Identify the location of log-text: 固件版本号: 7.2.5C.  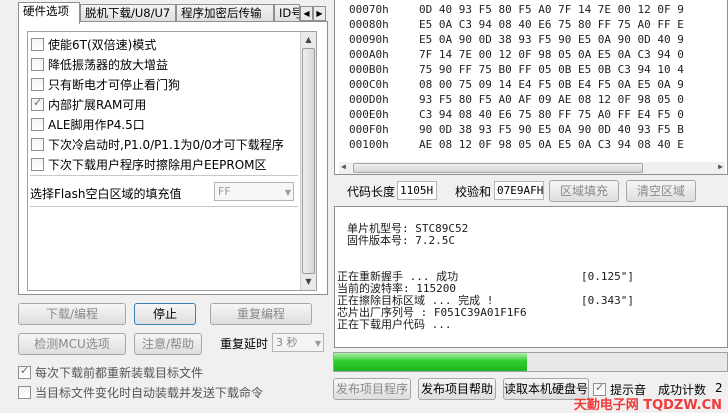
(401, 240).